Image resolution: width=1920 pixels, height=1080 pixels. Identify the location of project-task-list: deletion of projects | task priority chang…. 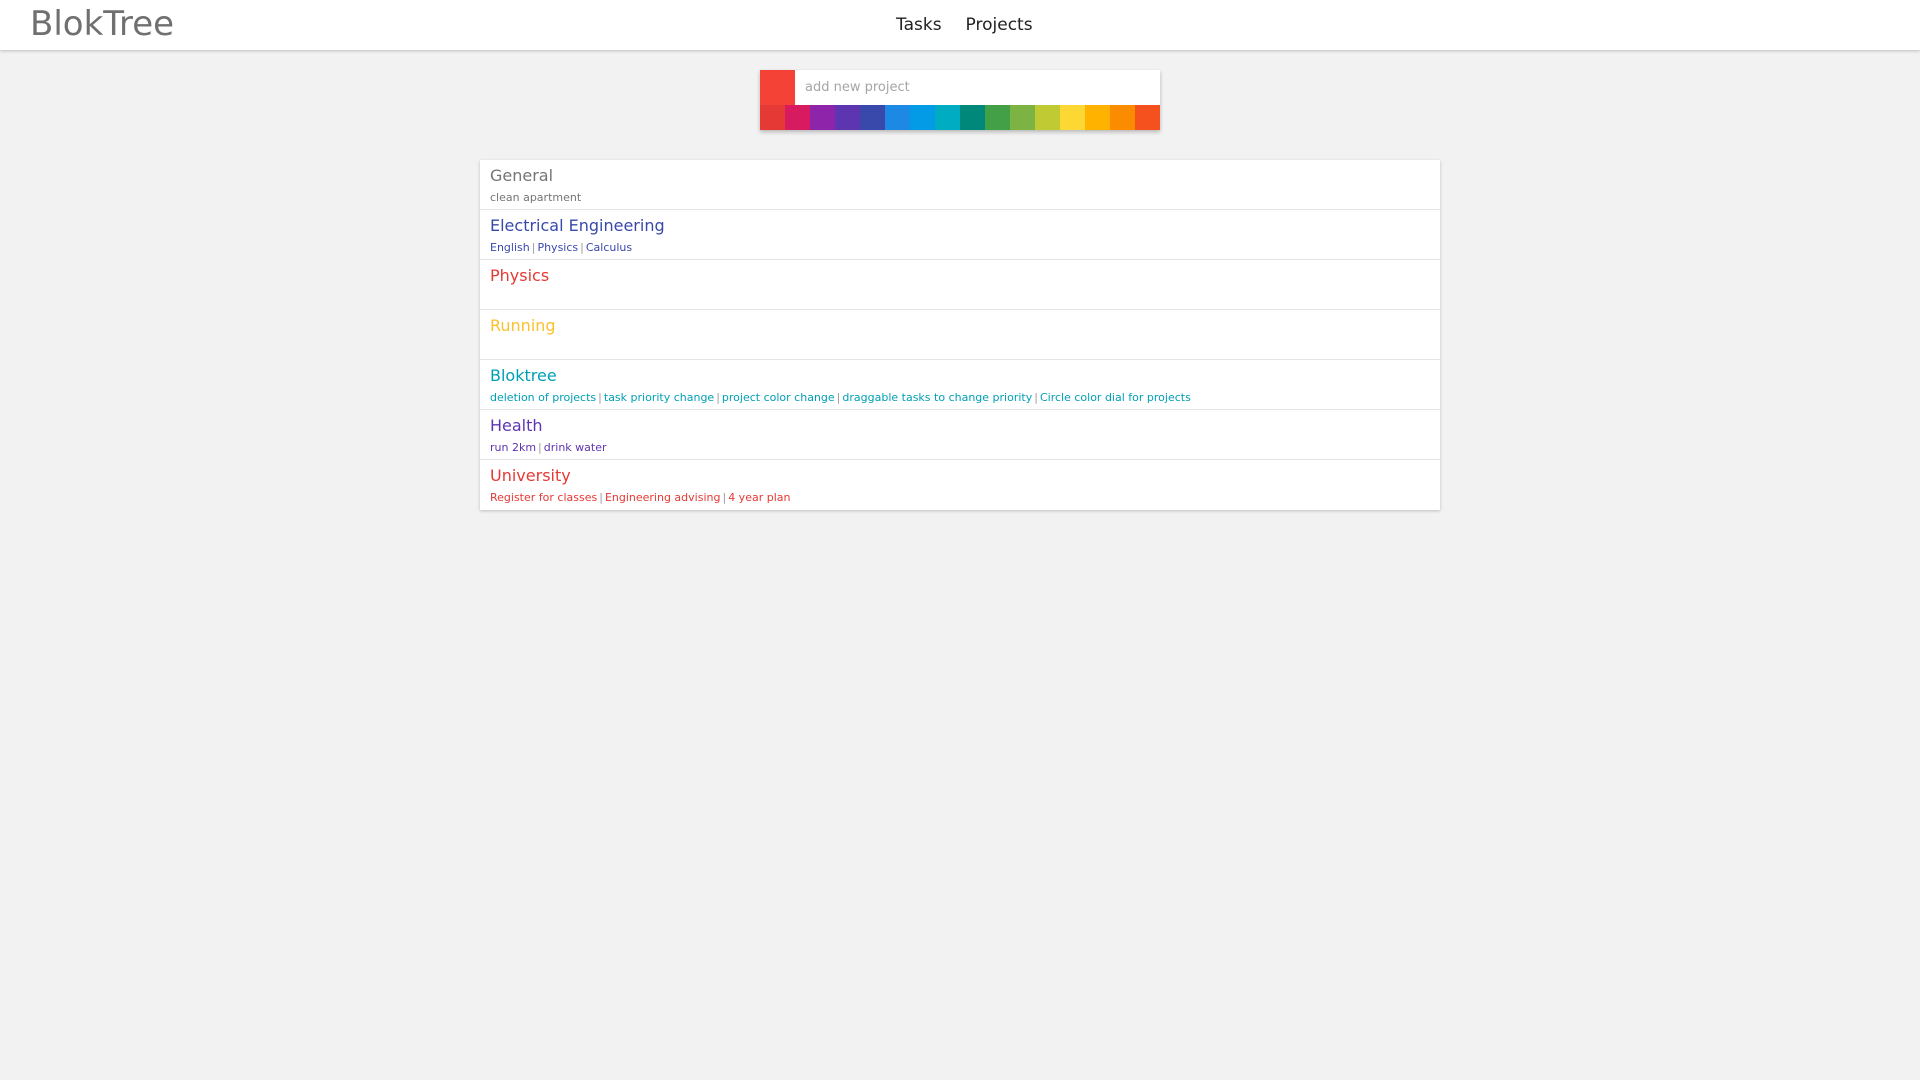
(960, 398).